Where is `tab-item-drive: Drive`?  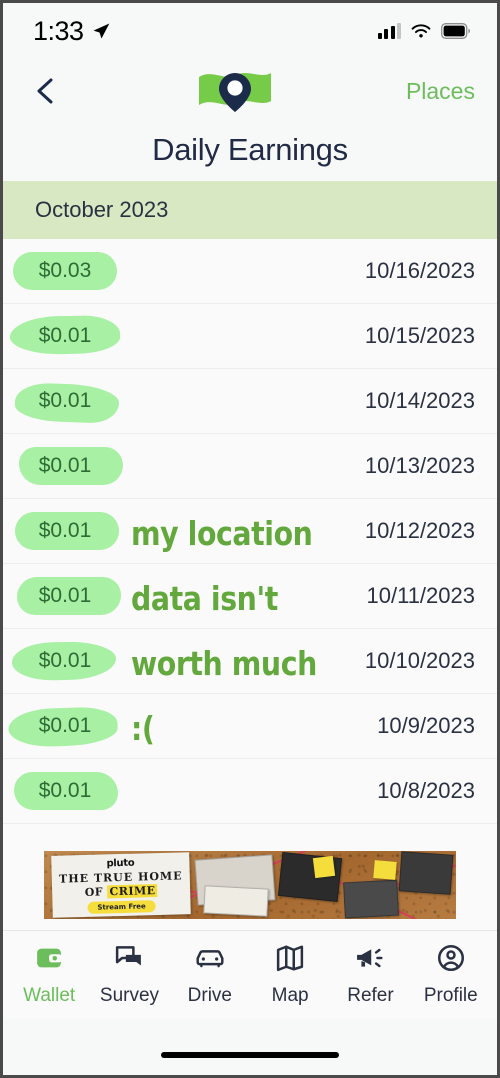
tab-item-drive: Drive is located at coordinates (210, 975).